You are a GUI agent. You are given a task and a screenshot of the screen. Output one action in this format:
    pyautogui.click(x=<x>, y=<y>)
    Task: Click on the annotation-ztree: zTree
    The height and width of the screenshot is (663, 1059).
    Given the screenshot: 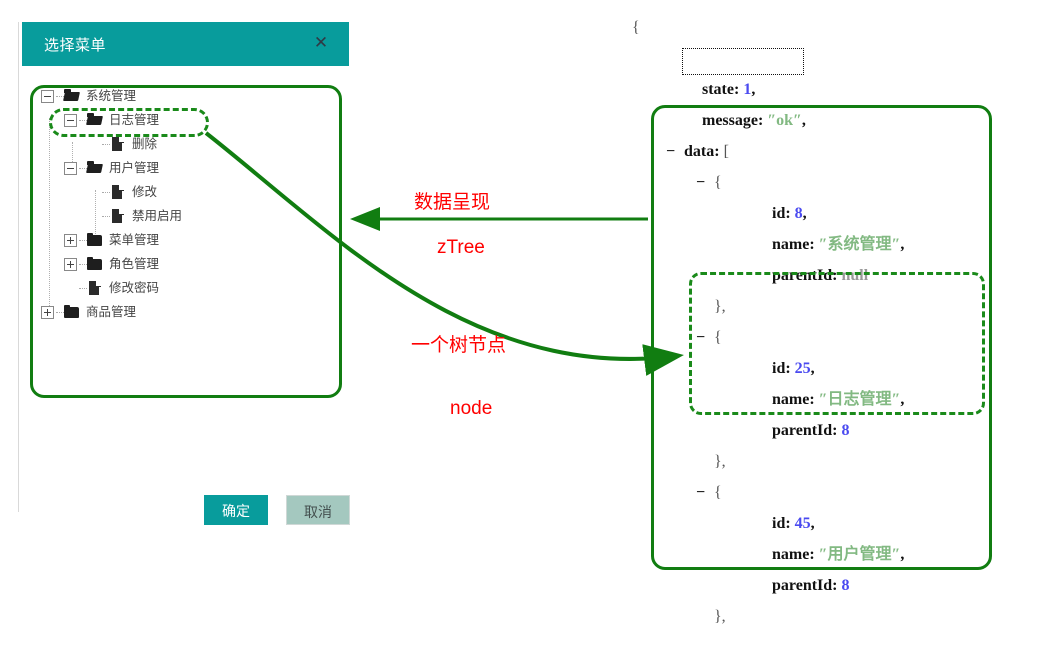 What is the action you would take?
    pyautogui.click(x=461, y=247)
    